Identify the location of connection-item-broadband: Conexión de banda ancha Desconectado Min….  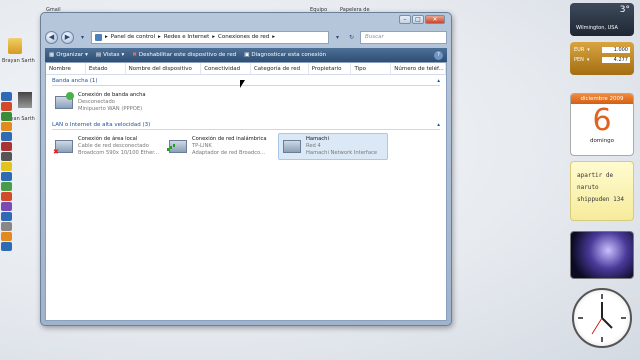
(105, 102).